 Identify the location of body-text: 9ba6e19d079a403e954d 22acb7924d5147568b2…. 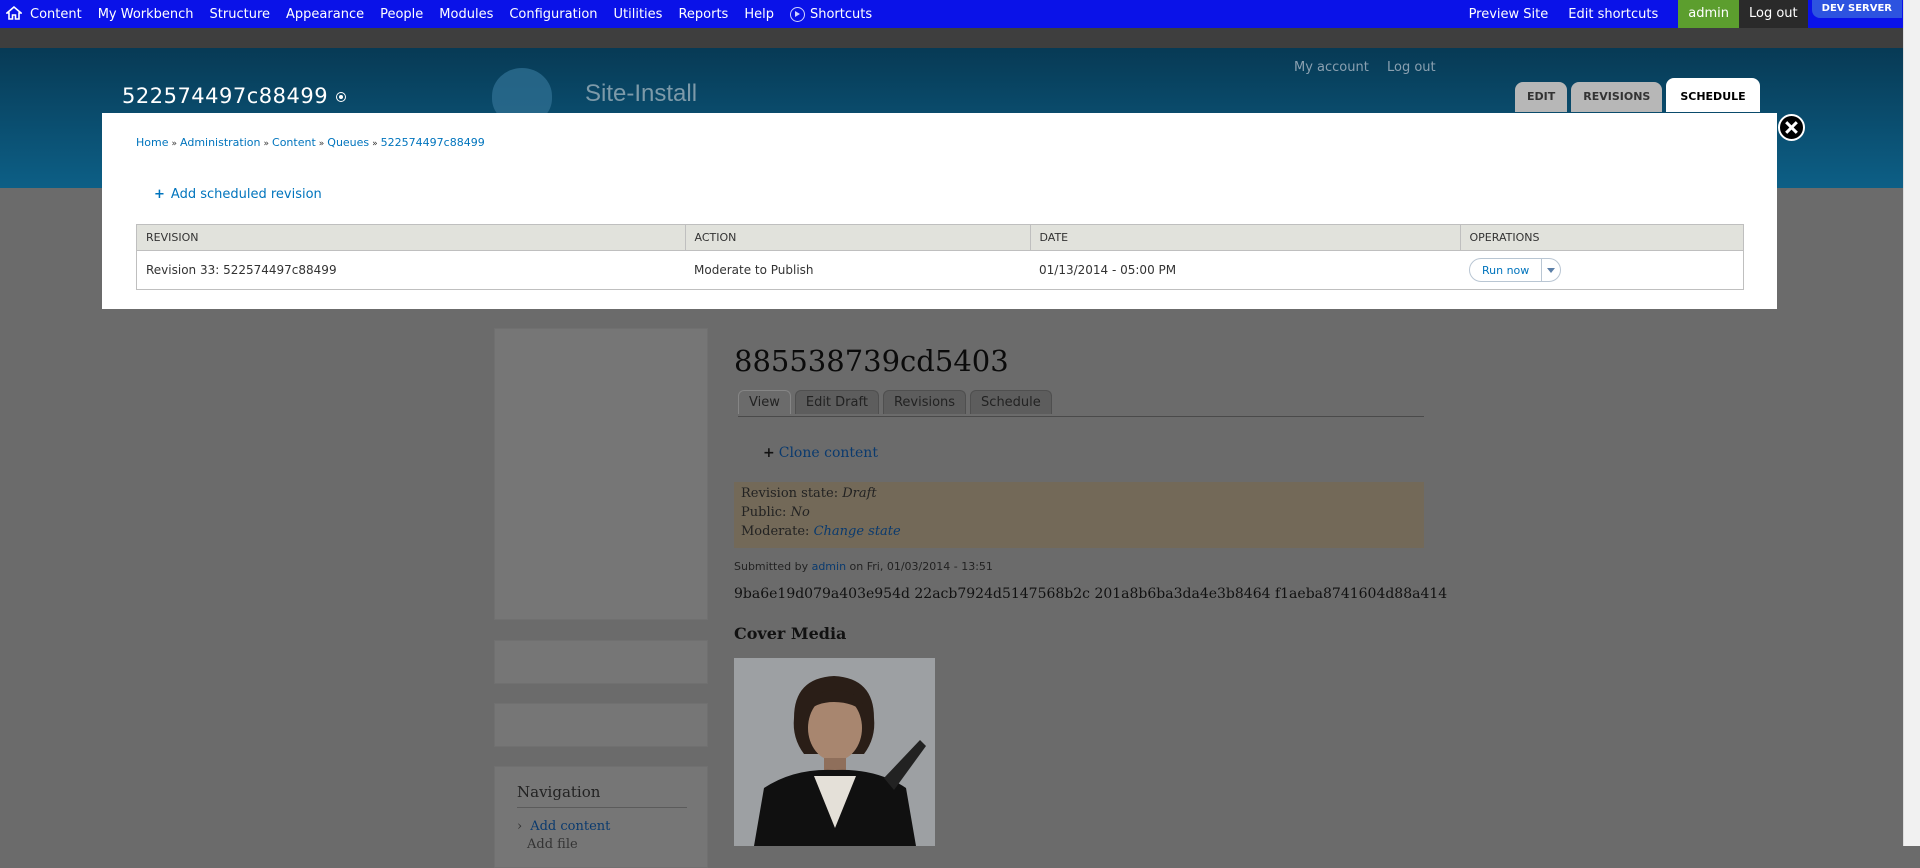
(1091, 594).